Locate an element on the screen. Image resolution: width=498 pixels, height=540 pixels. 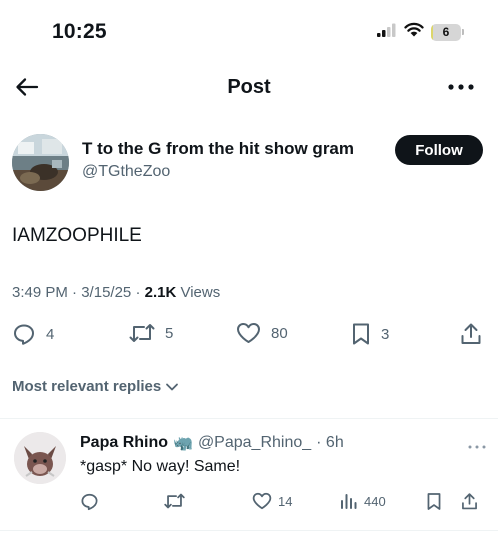
battery-level-text: 6 is located at coordinates (446, 32).